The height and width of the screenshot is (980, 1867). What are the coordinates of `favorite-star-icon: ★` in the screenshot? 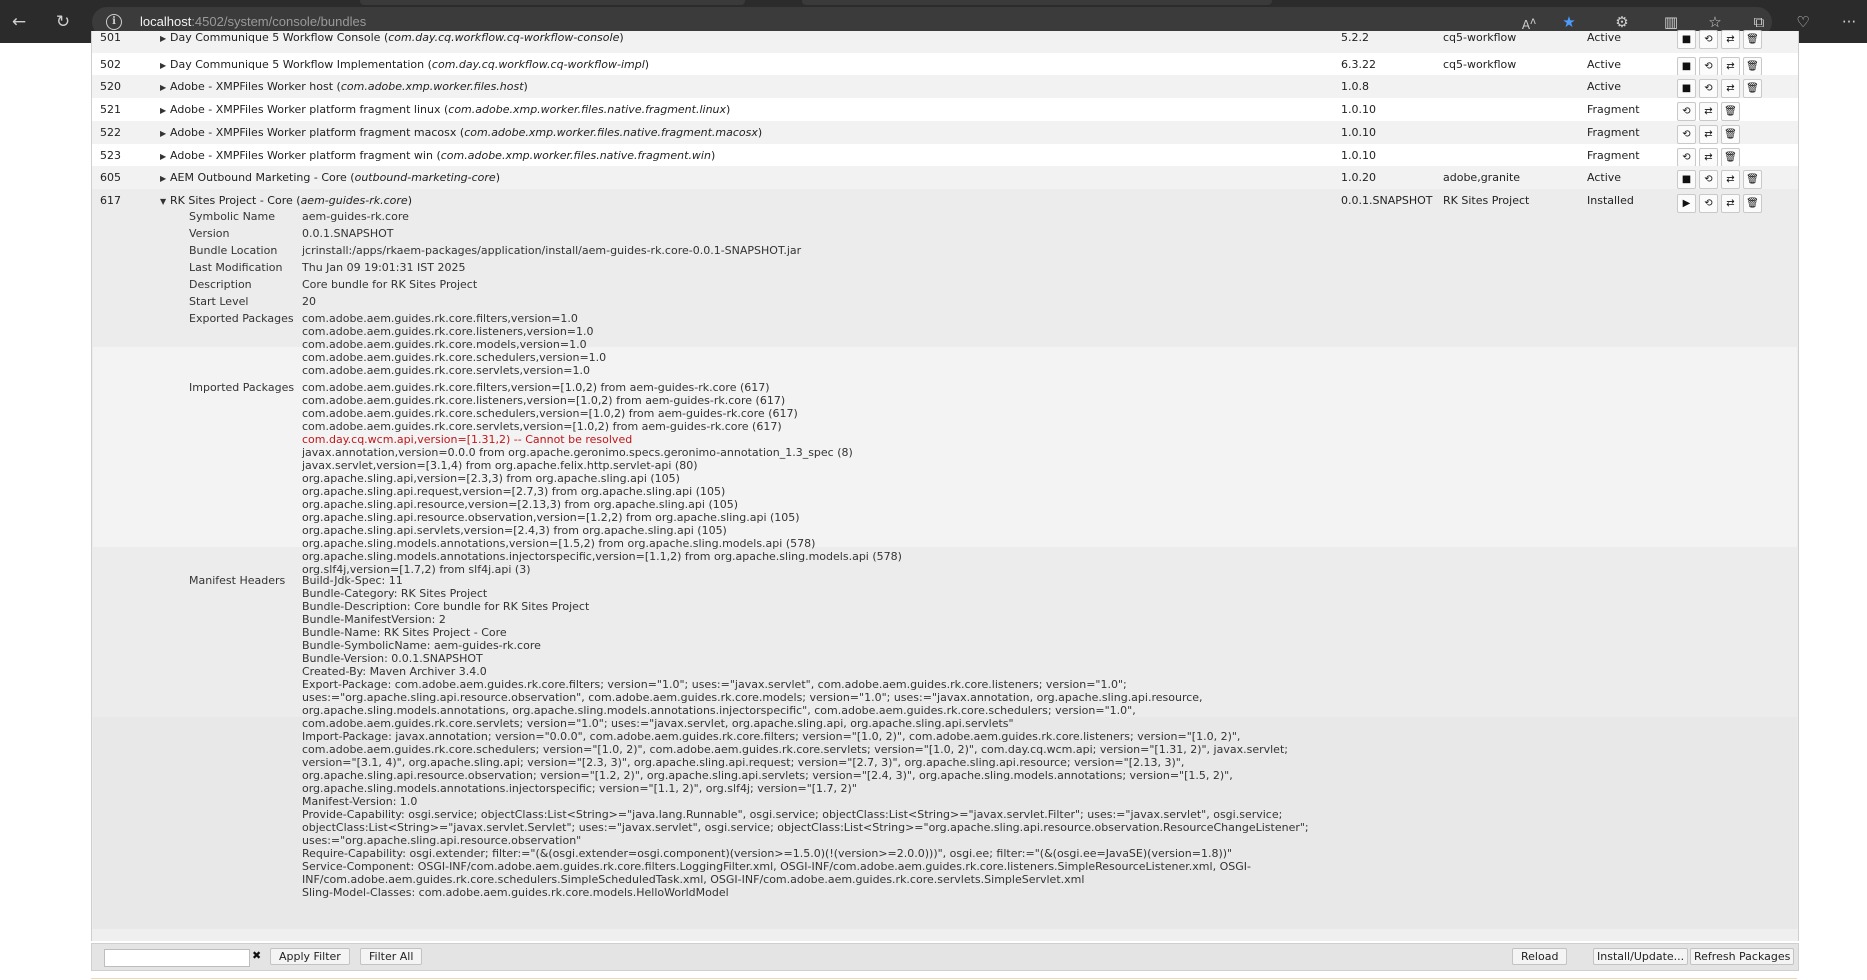 It's located at (1569, 22).